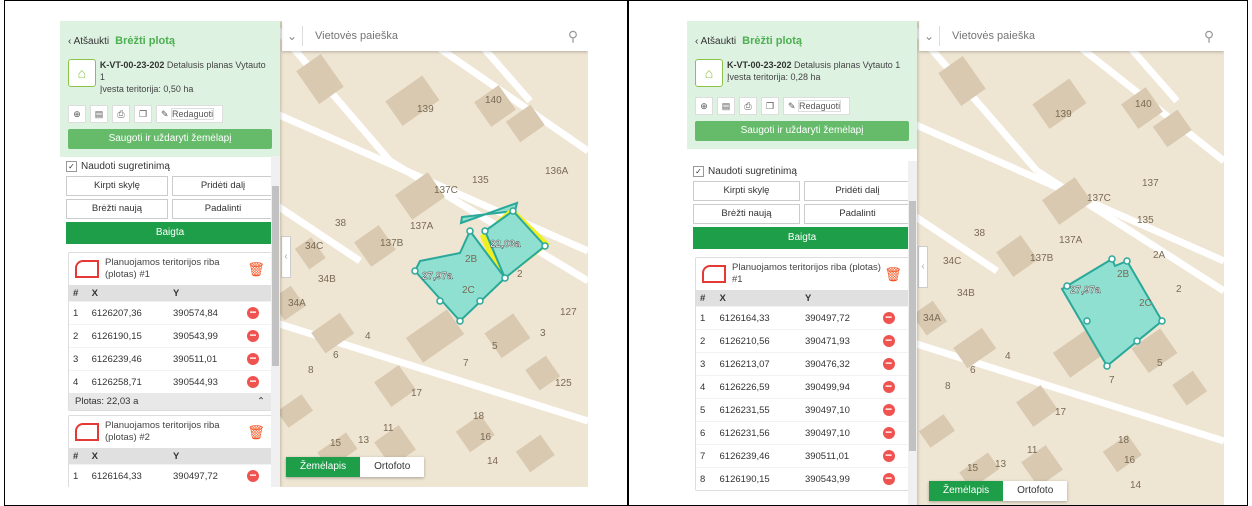 This screenshot has height=506, width=1252. I want to click on svg-text: 2C, so click(1145, 303).